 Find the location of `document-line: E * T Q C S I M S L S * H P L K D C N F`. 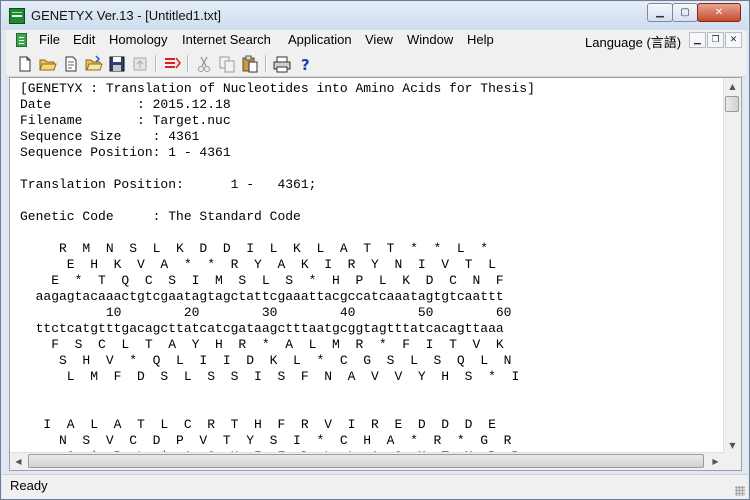

document-line: E * T Q C S I M S L S * H P L K D C N F is located at coordinates (262, 280).